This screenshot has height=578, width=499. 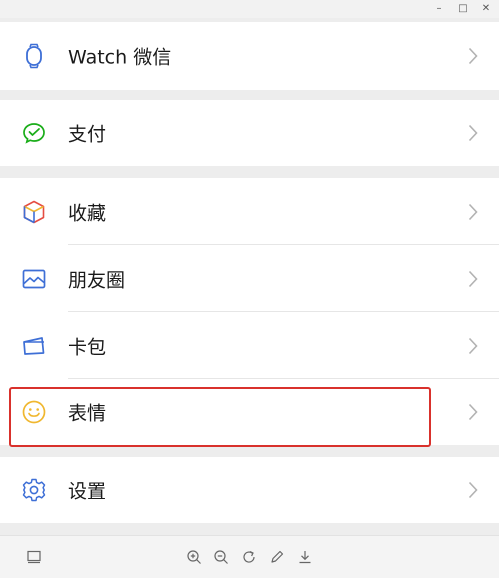 What do you see at coordinates (249, 412) in the screenshot?
I see `menu-item-stickers: 表情` at bounding box center [249, 412].